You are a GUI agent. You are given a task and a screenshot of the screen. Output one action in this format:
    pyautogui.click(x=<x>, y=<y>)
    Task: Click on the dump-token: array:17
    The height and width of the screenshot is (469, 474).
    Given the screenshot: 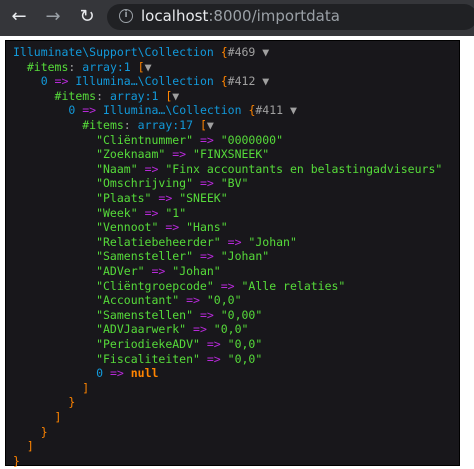 What is the action you would take?
    pyautogui.click(x=165, y=125)
    